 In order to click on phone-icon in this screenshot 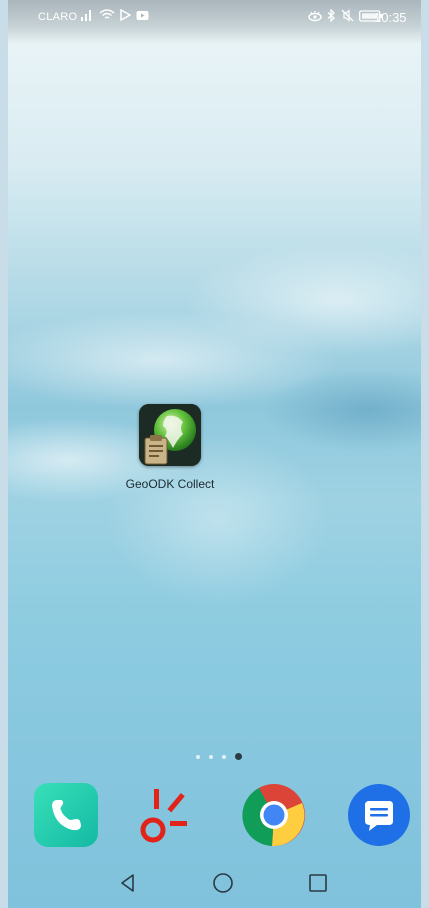, I will do `click(66, 815)`.